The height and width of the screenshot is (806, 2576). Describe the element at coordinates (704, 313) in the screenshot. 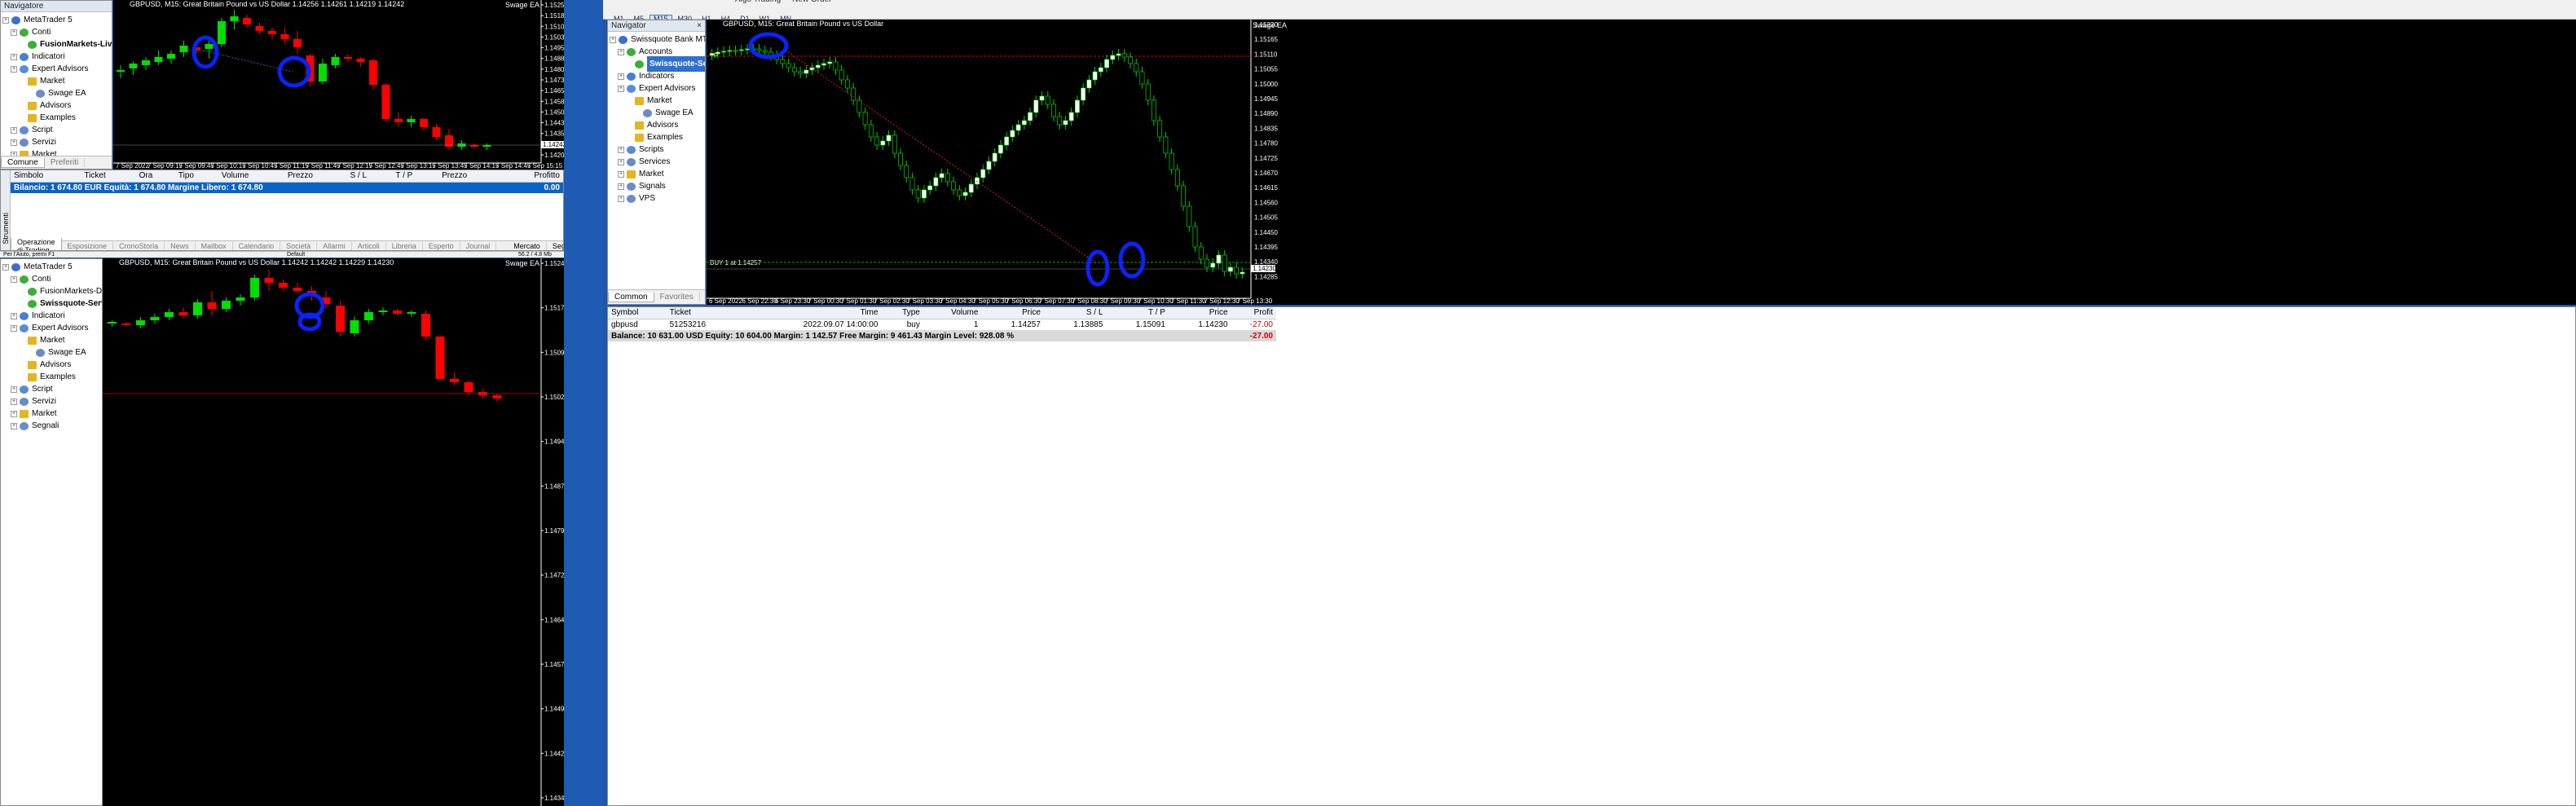

I see `col-ticket-r: Ticket` at that location.